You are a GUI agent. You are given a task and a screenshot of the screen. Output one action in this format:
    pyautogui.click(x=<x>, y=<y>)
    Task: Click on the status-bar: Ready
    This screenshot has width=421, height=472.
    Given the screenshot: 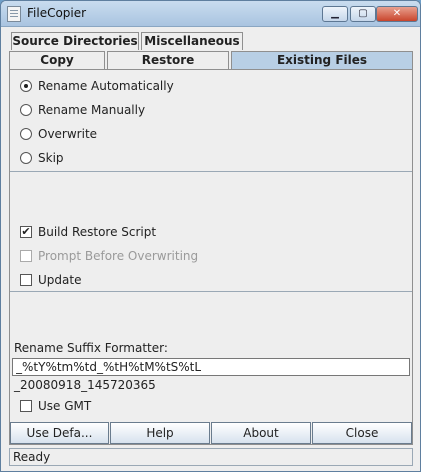 What is the action you would take?
    pyautogui.click(x=211, y=457)
    